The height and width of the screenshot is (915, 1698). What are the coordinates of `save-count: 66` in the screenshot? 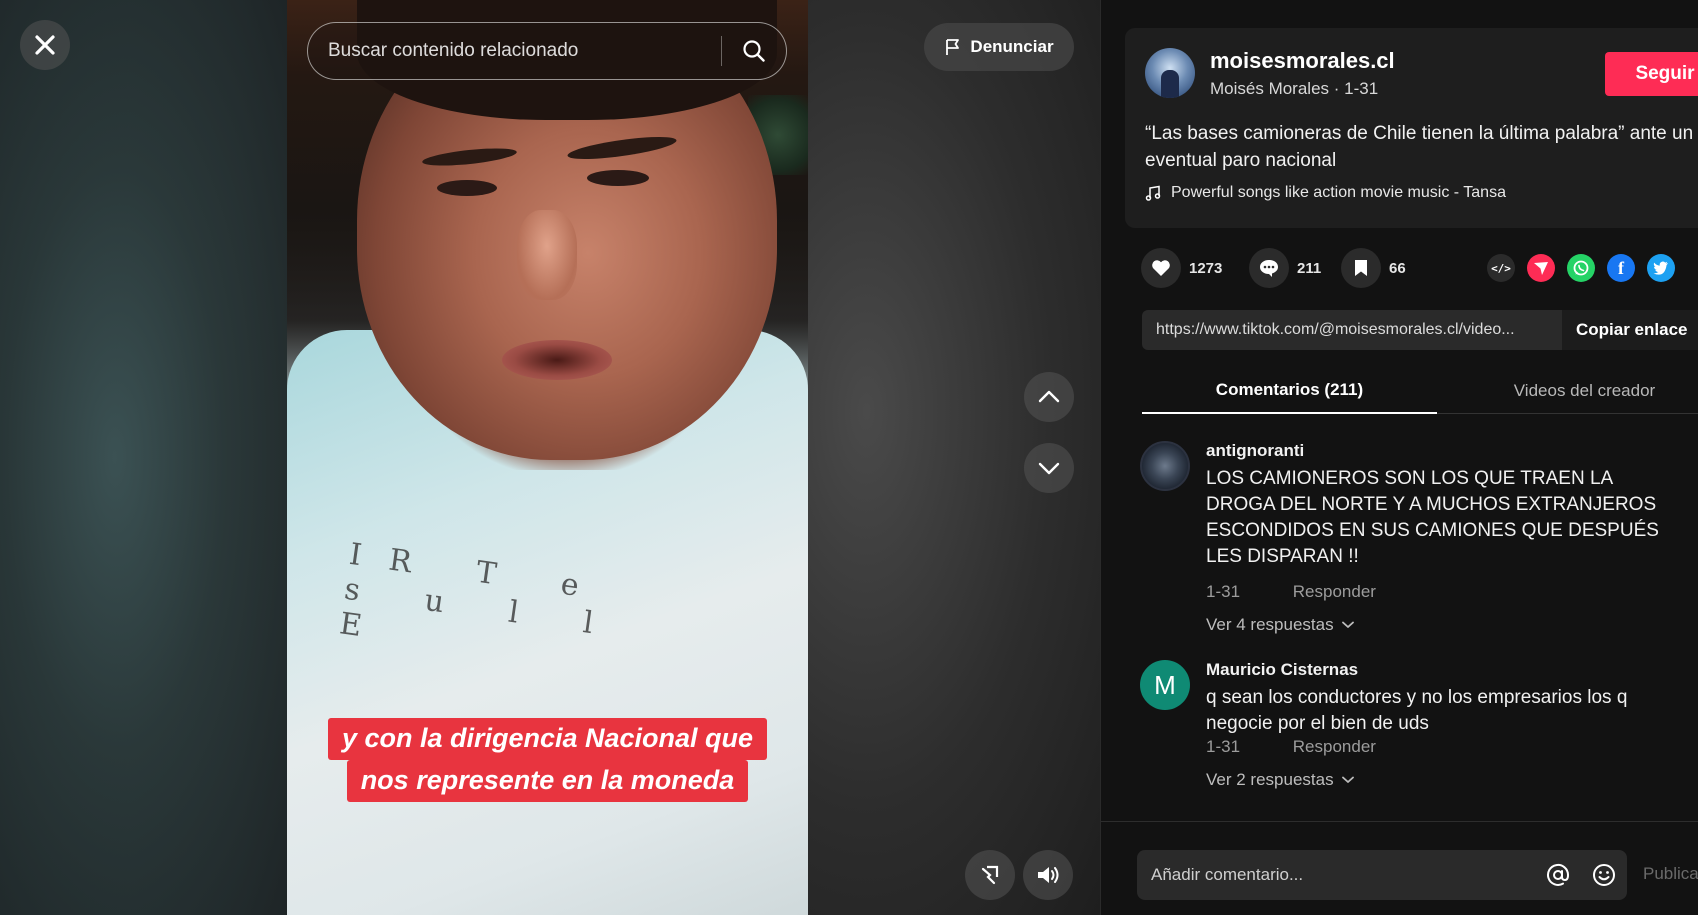 It's located at (1397, 268).